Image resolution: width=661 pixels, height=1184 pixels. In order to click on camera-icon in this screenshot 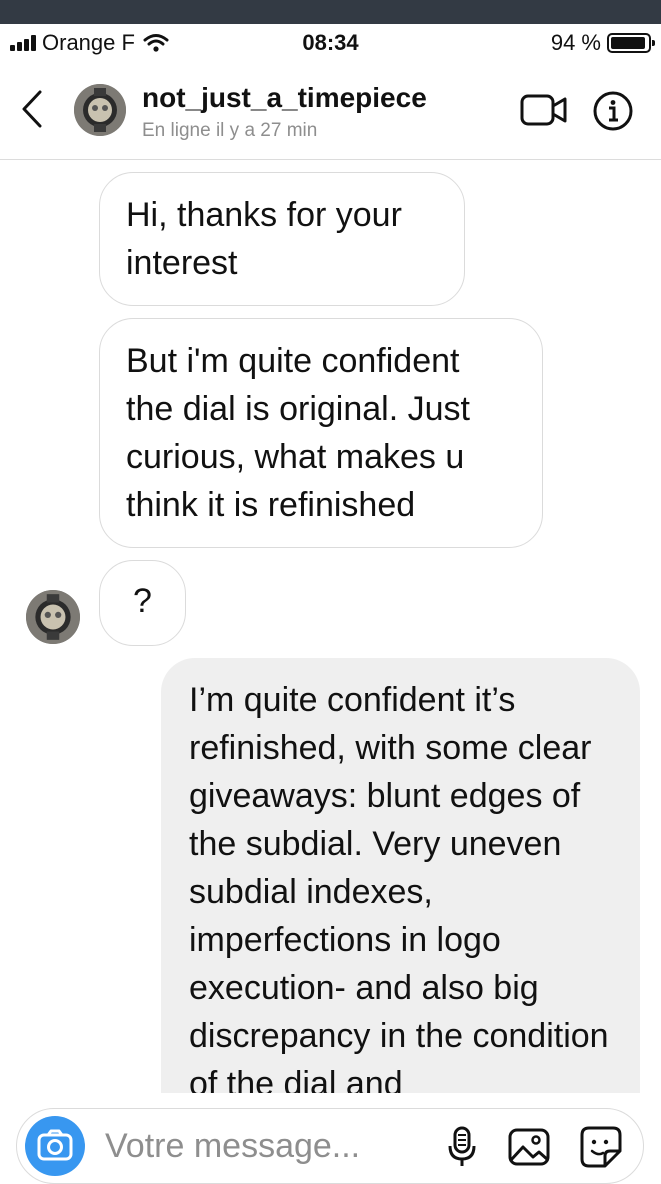, I will do `click(55, 1145)`.